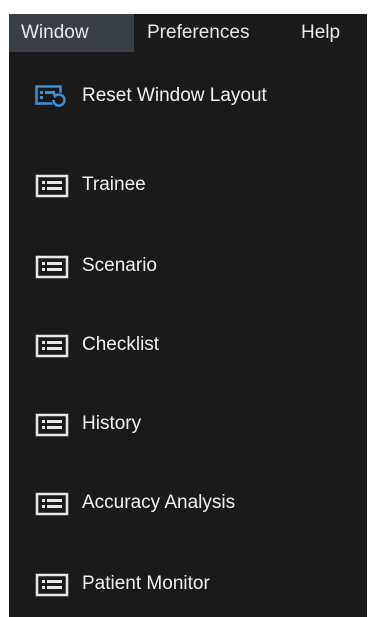  I want to click on menu-item-label: Trainee, so click(114, 184).